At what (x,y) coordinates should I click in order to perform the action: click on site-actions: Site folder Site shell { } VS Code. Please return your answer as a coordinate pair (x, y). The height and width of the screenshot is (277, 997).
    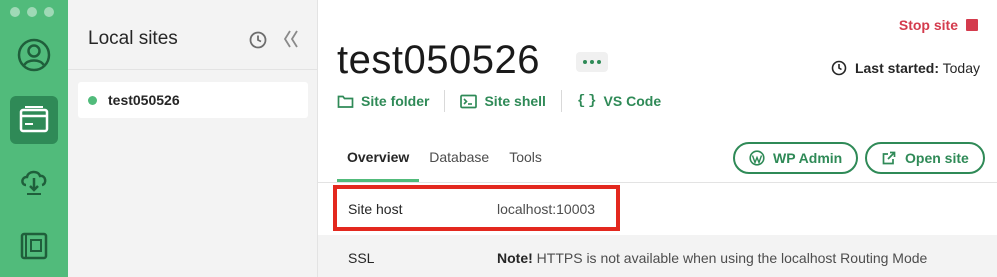
    Looking at the image, I should click on (499, 101).